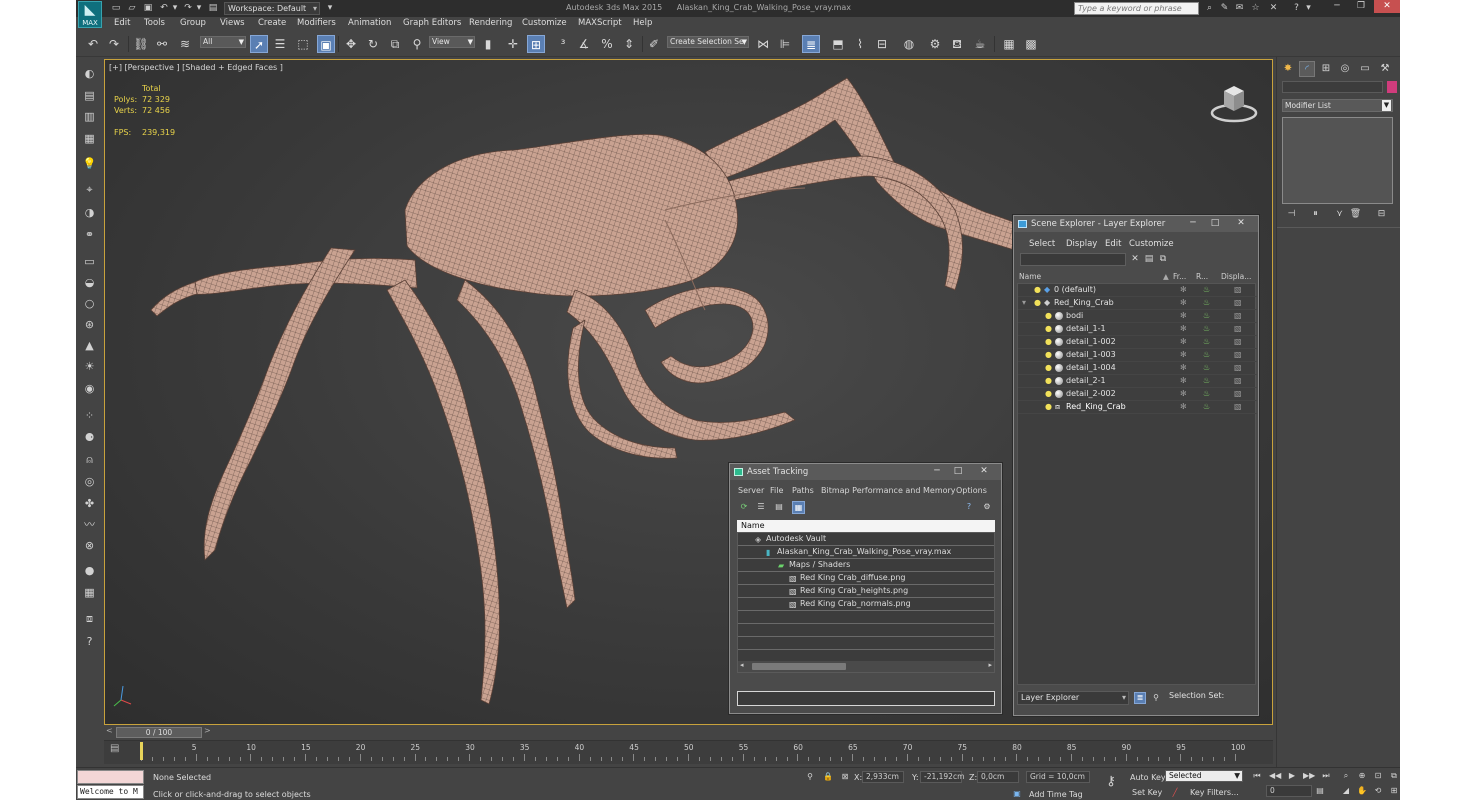 Image resolution: width=1480 pixels, height=800 pixels. What do you see at coordinates (93, 44) in the screenshot?
I see `undo-icon: ↶` at bounding box center [93, 44].